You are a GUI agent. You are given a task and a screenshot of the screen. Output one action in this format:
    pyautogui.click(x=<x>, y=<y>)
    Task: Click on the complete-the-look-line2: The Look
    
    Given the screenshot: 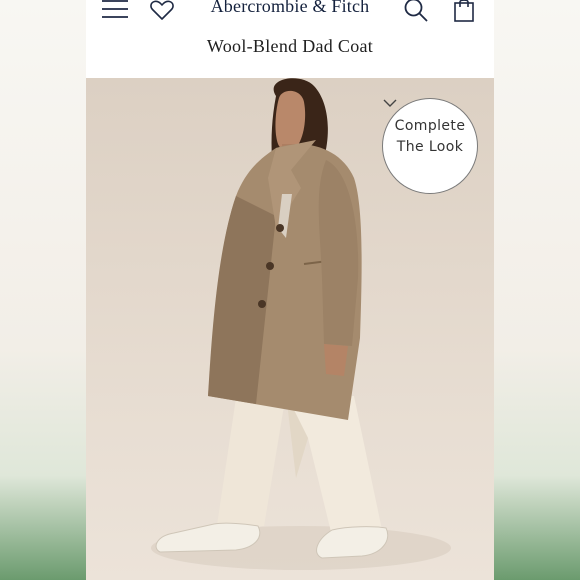 What is the action you would take?
    pyautogui.click(x=430, y=147)
    